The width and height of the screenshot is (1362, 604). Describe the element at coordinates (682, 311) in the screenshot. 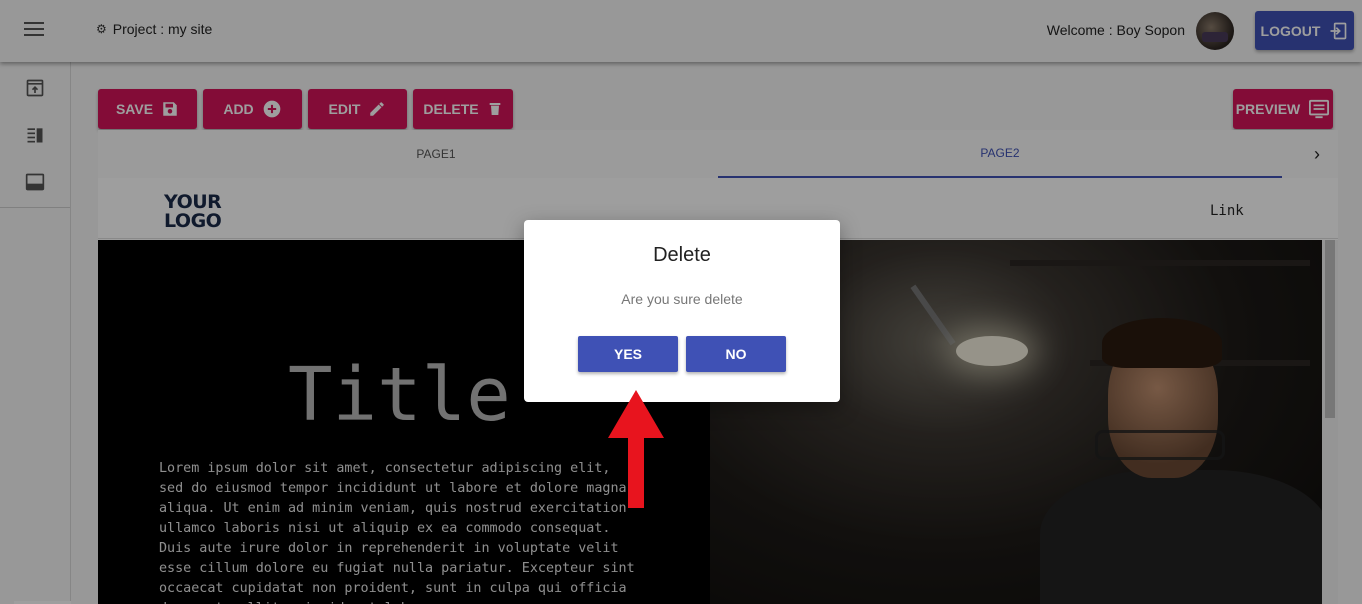

I see `delete-dialog: Delete Are you sure delete YES NO` at that location.